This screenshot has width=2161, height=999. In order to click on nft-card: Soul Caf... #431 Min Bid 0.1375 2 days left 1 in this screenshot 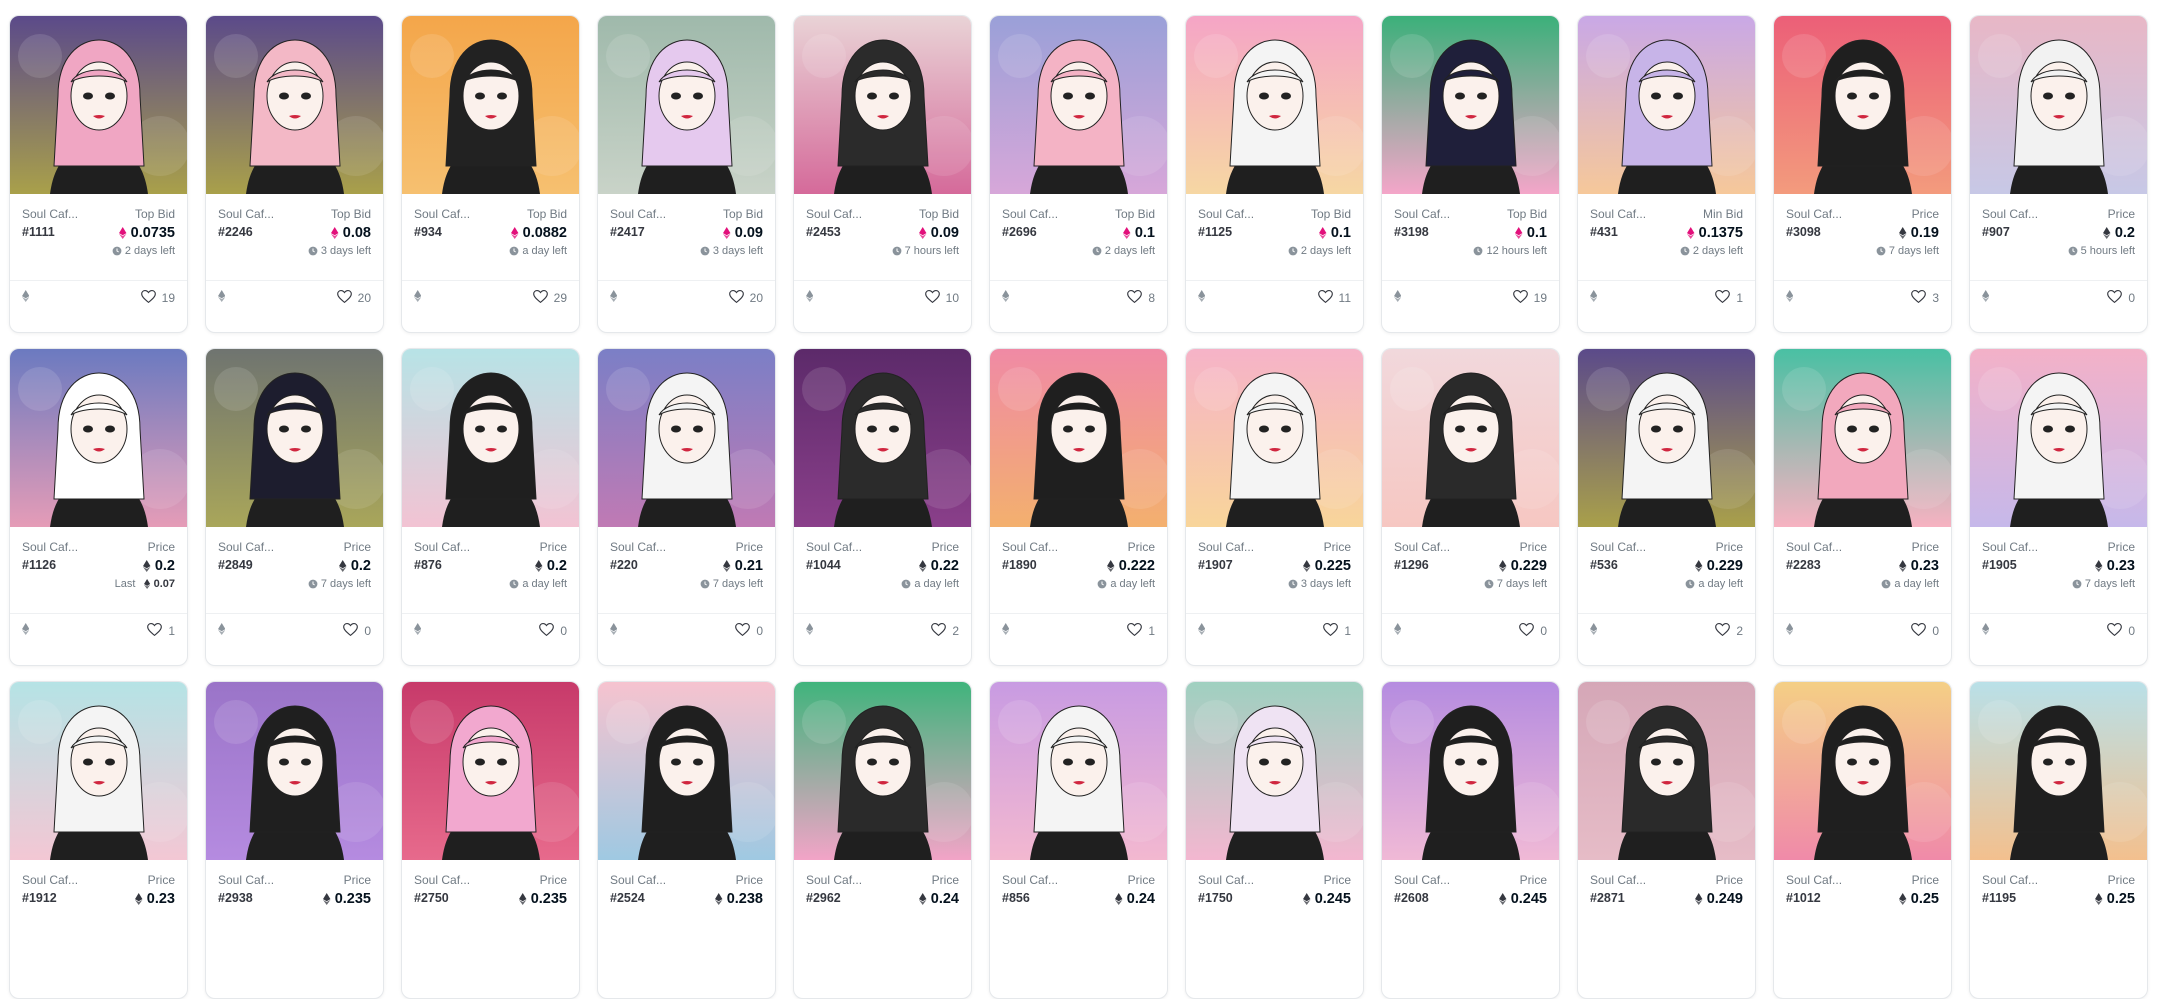, I will do `click(1666, 174)`.